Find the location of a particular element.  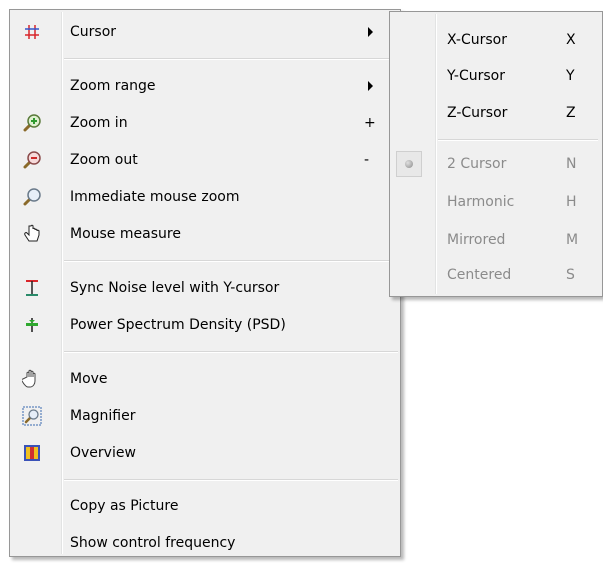

submenu-item-2-cursor: 2 Cursor N is located at coordinates (497, 165).